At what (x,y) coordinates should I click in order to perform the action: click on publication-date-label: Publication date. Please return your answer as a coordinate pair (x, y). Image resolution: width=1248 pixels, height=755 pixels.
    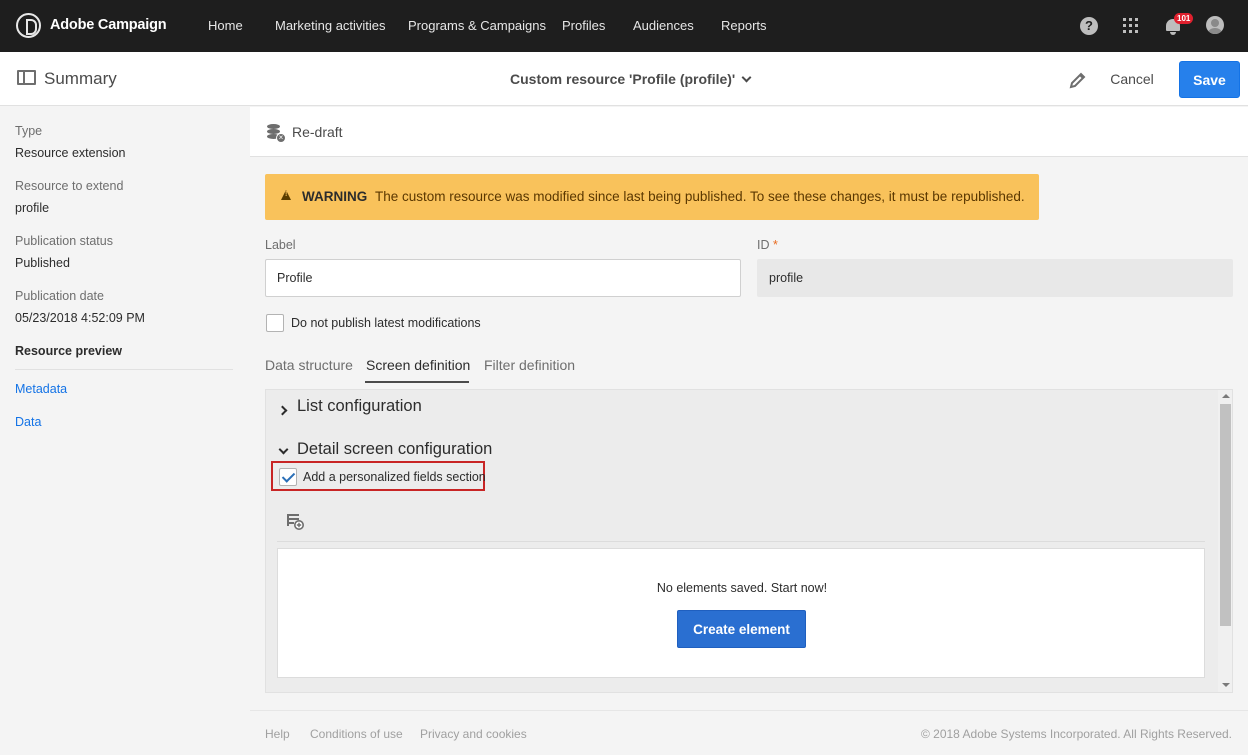
    Looking at the image, I should click on (59, 296).